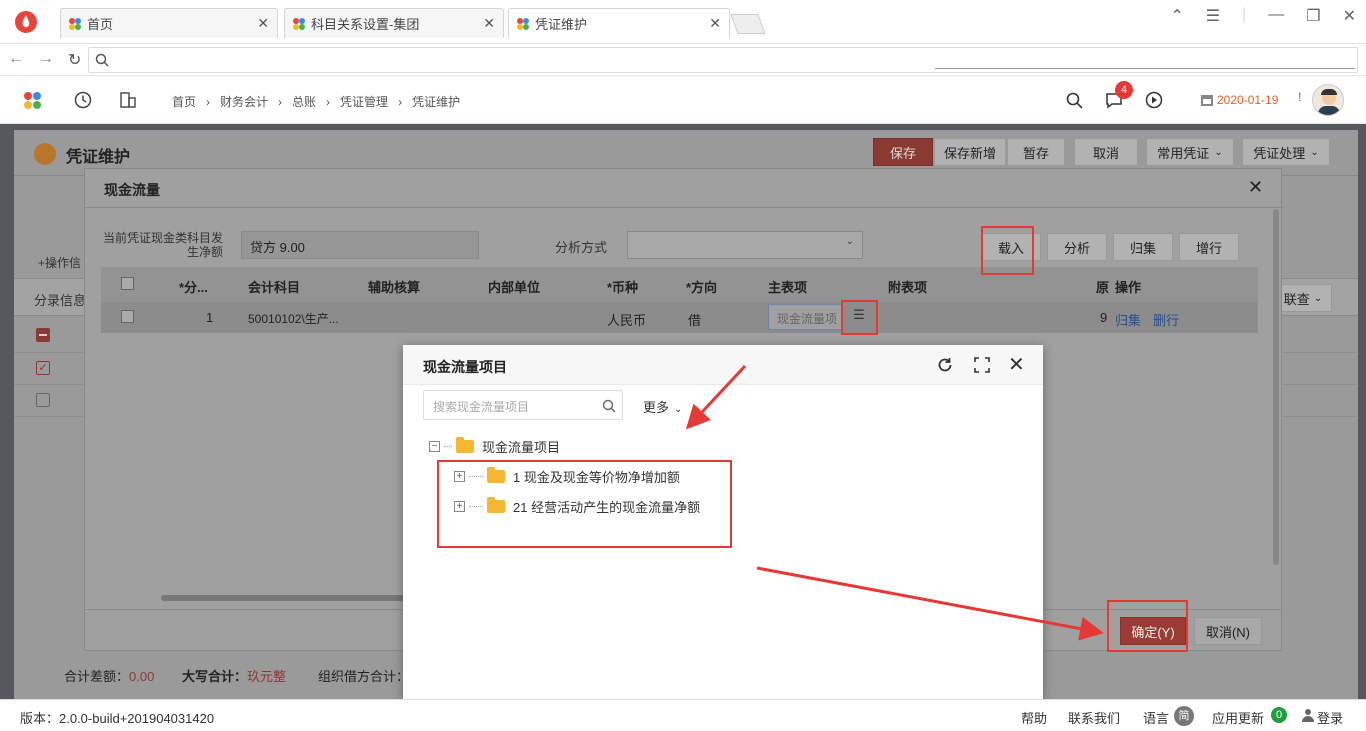 The image size is (1366, 731). I want to click on language-badge: 简, so click(1184, 716).